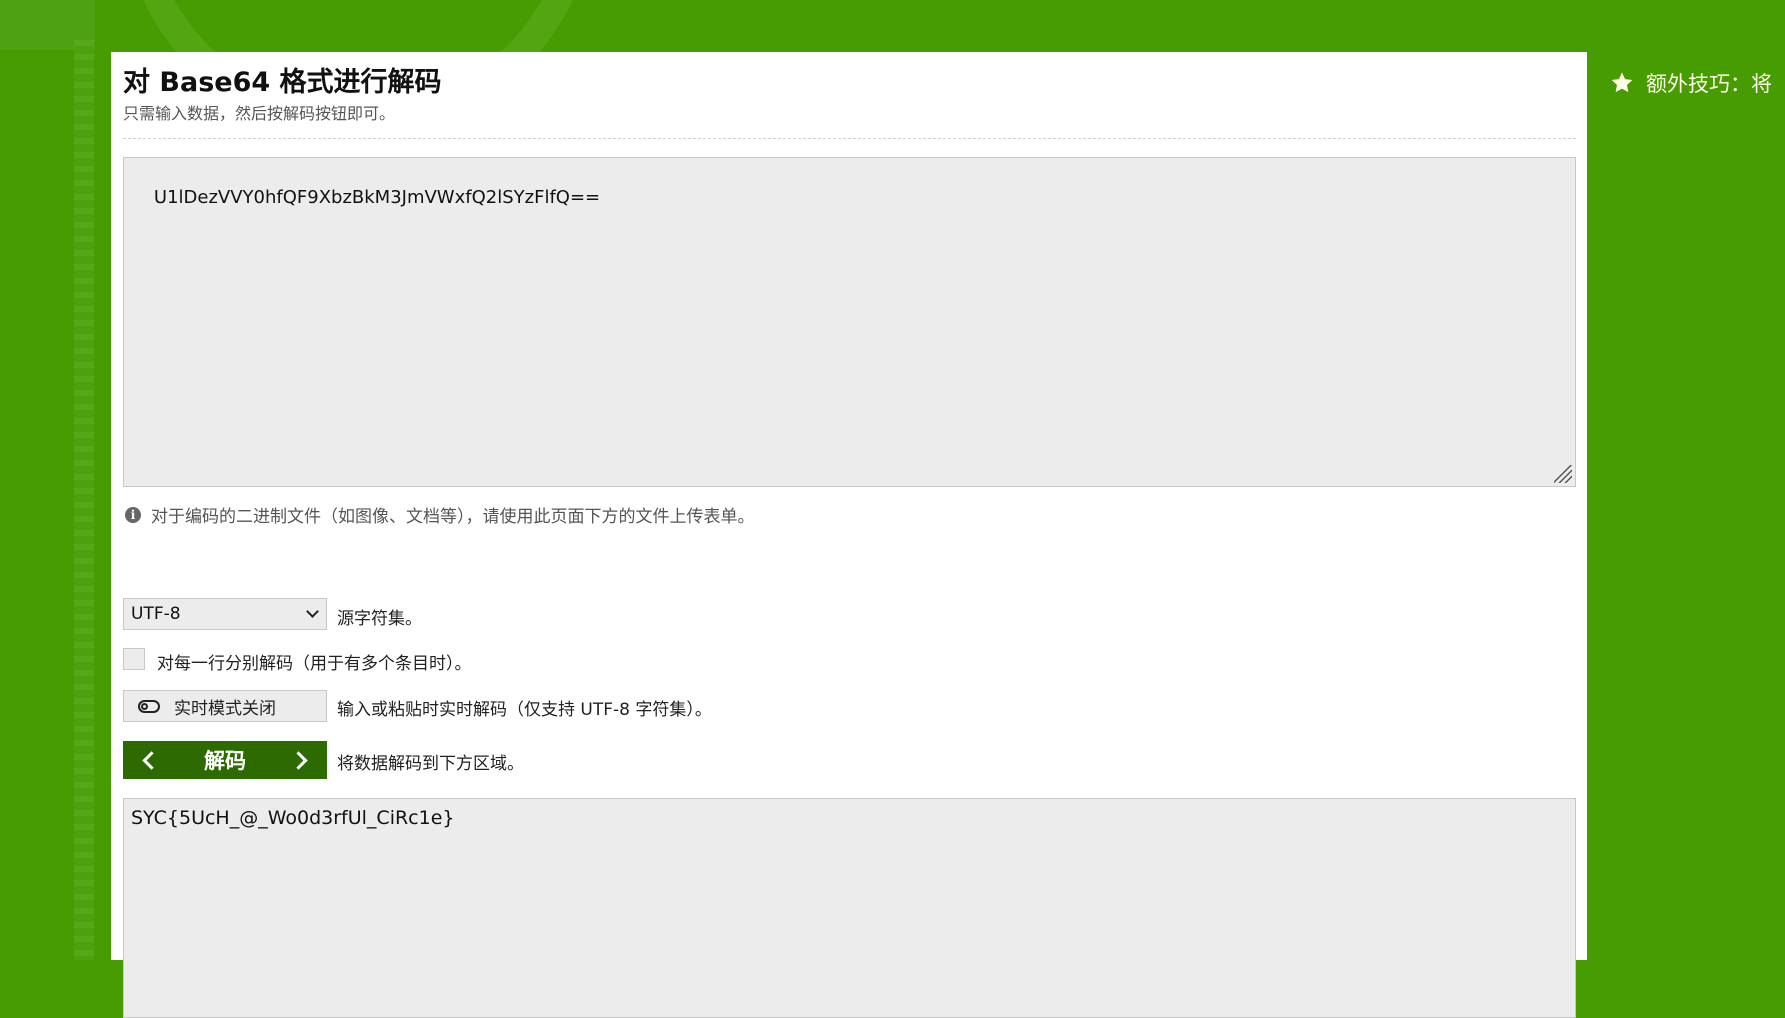 Image resolution: width=1785 pixels, height=1018 pixels. I want to click on extra-tip: 额外技巧：将, so click(1691, 83).